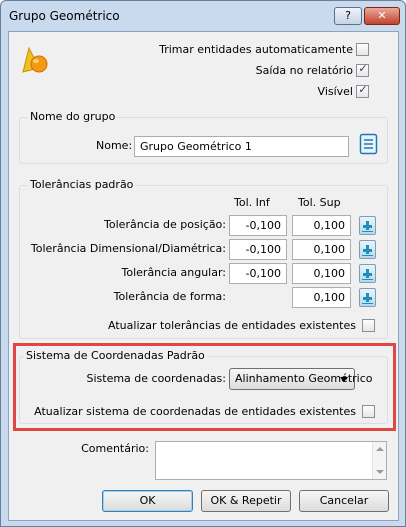 The width and height of the screenshot is (406, 527). What do you see at coordinates (169, 296) in the screenshot?
I see `tolerance-label: Tolerância de forma:` at bounding box center [169, 296].